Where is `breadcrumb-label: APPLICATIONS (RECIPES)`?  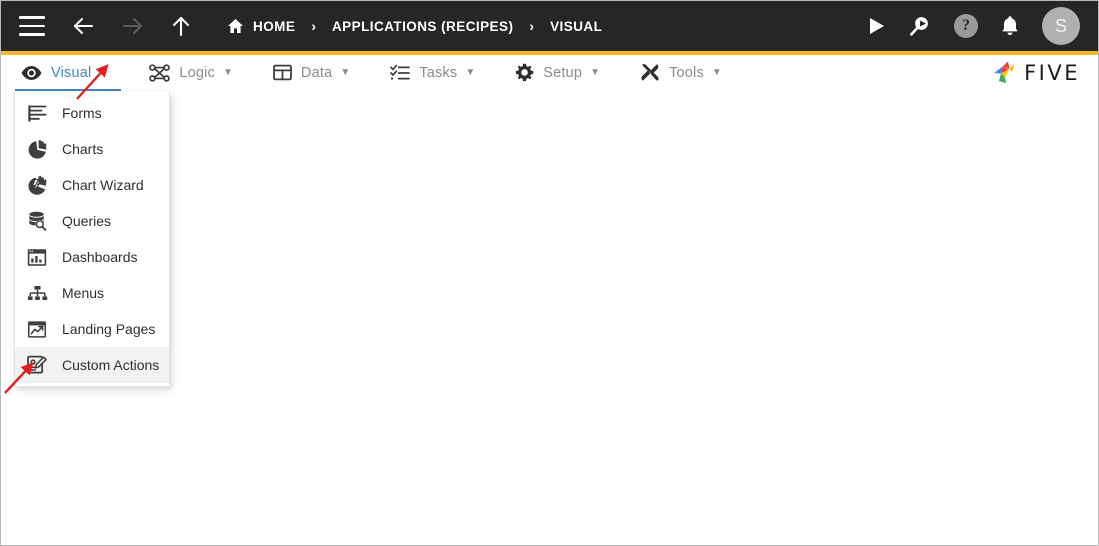
breadcrumb-label: APPLICATIONS (RECIPES) is located at coordinates (422, 26).